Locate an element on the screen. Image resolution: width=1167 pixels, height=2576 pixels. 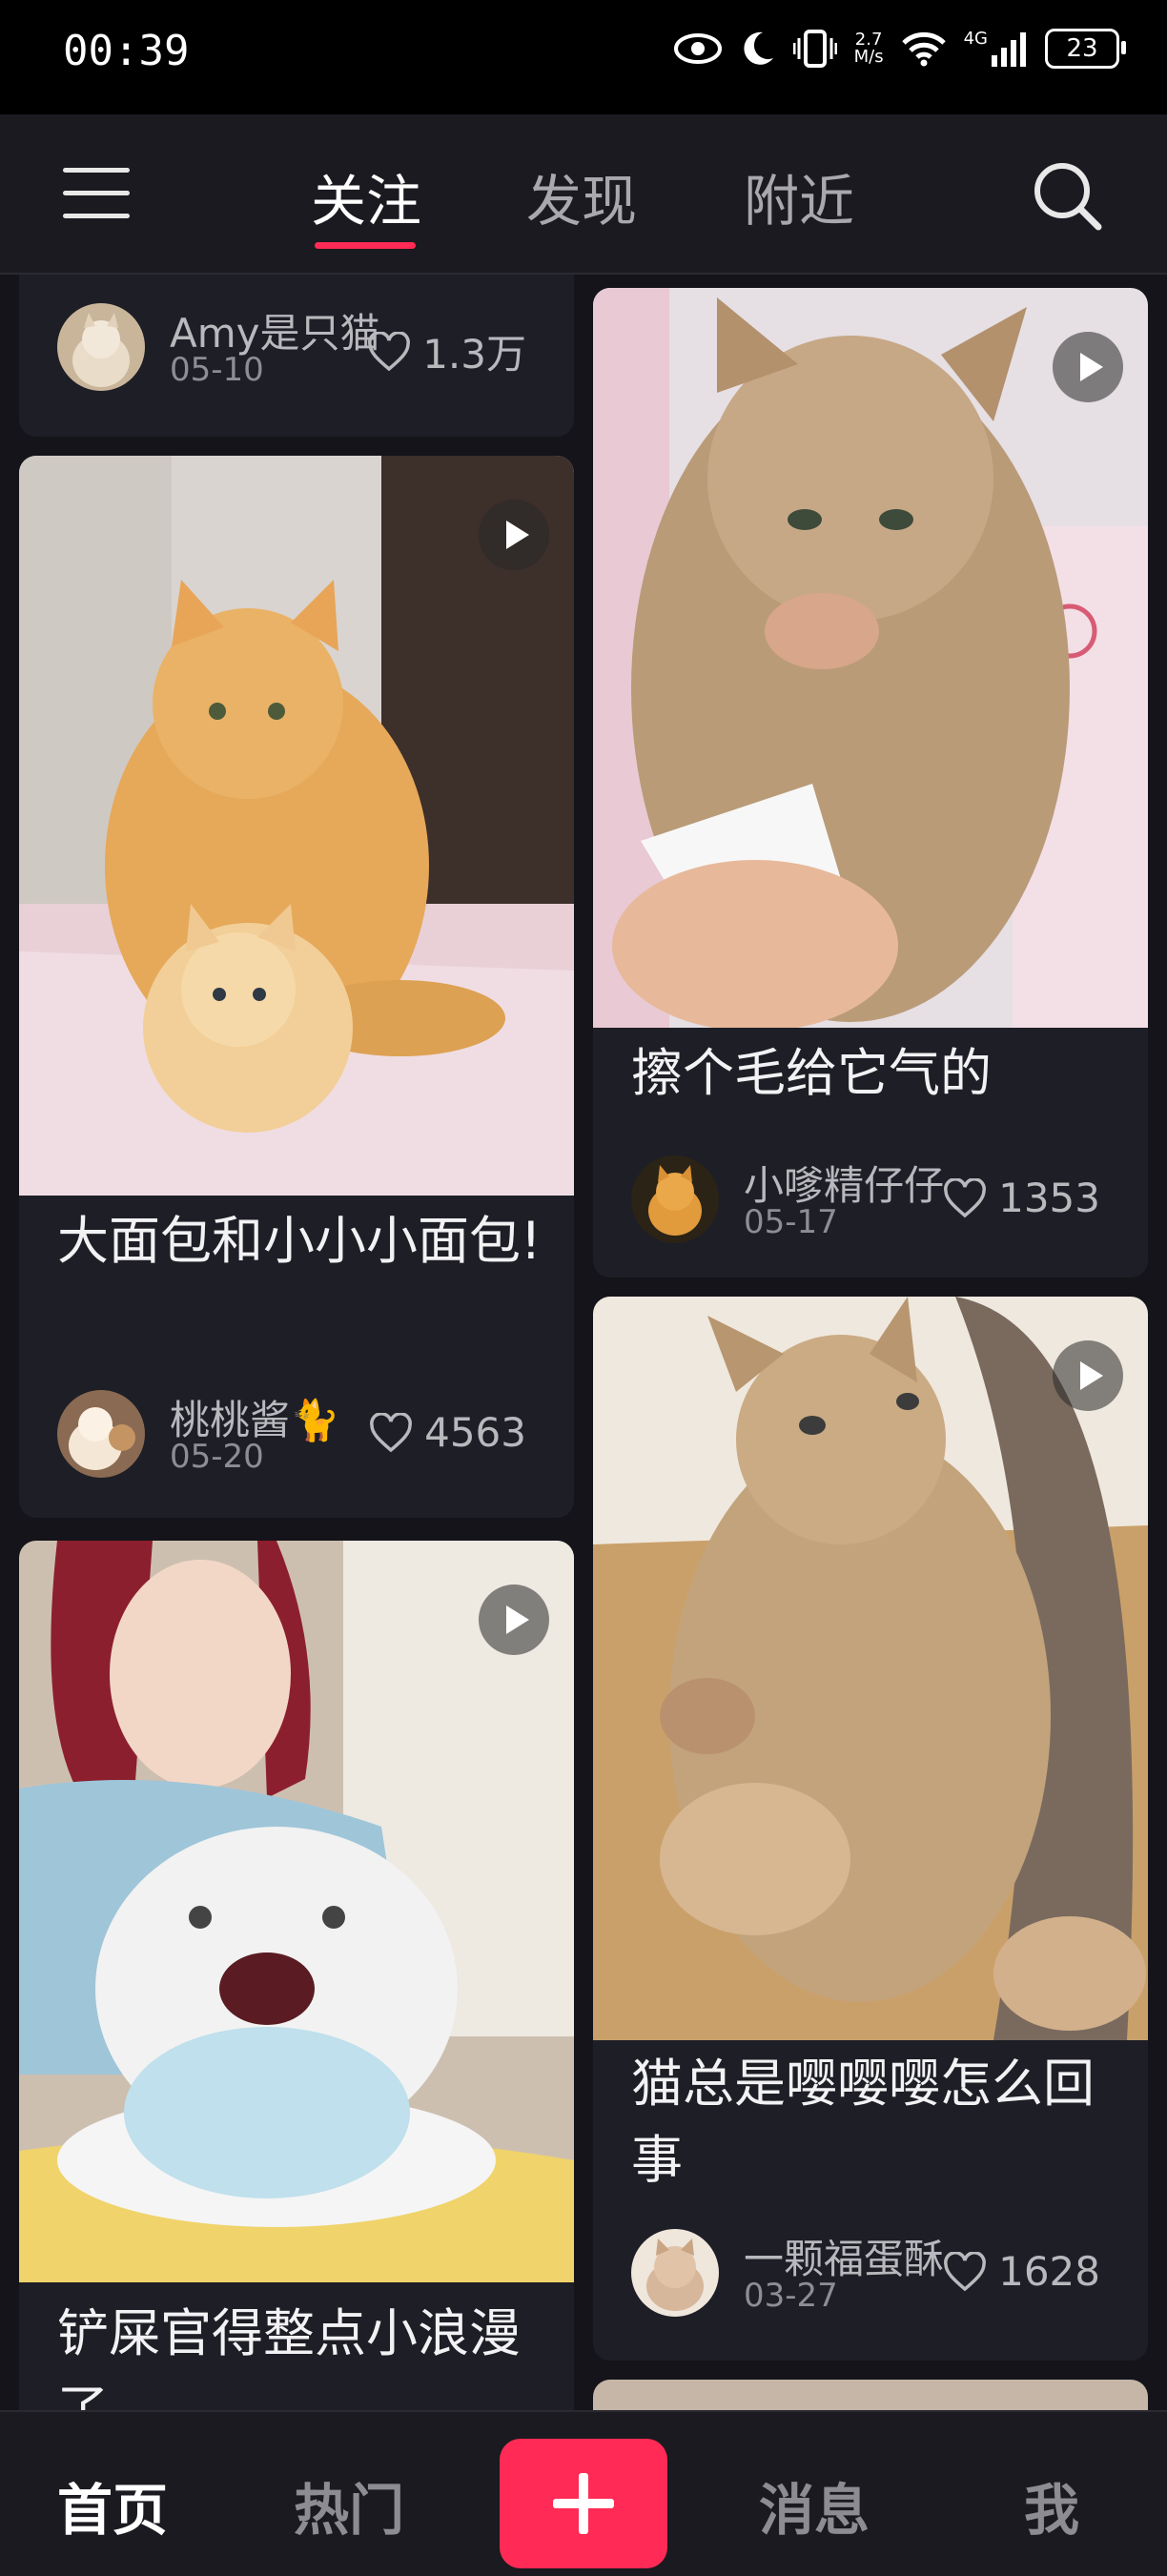
battery-level: 23 is located at coordinates (1082, 48).